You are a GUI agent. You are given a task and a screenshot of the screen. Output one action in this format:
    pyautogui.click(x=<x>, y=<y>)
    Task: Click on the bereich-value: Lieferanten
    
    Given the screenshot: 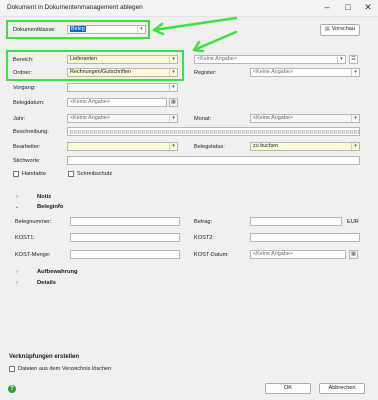 What is the action you would take?
    pyautogui.click(x=83, y=59)
    